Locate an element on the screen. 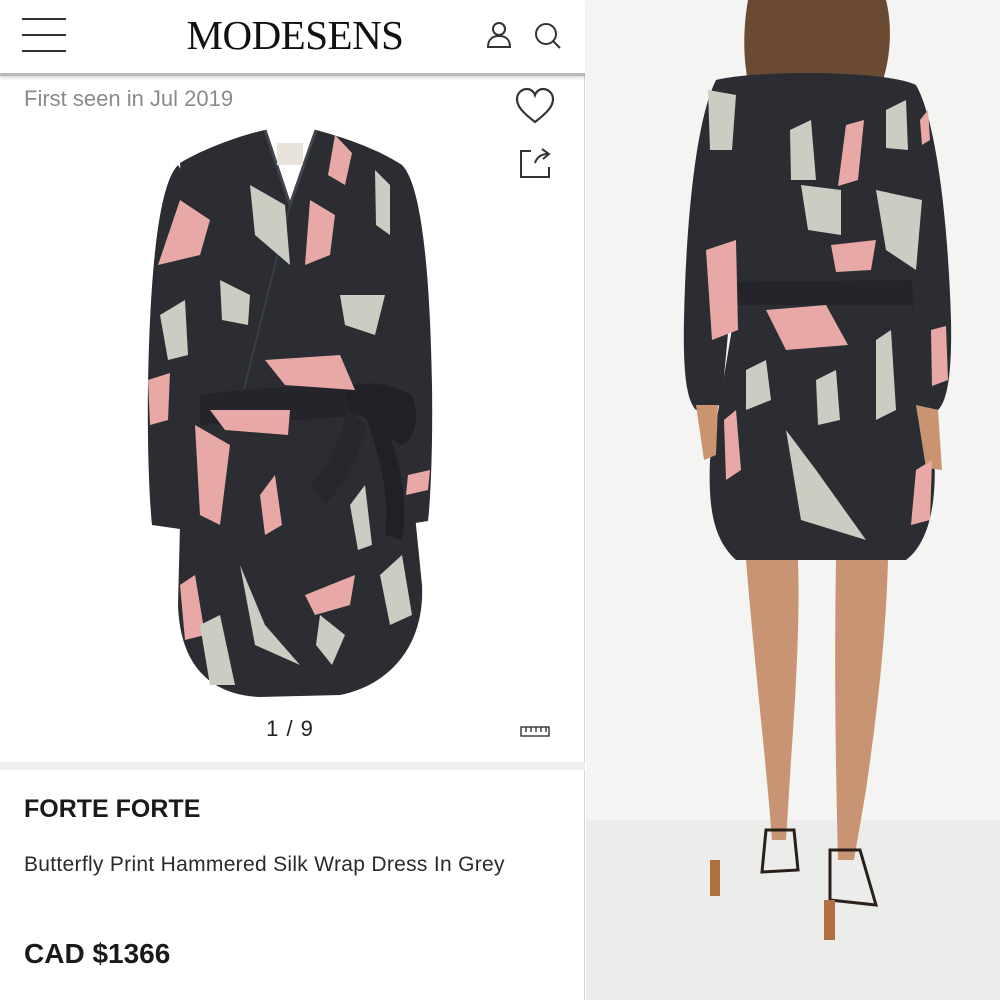  share-icon is located at coordinates (535, 163).